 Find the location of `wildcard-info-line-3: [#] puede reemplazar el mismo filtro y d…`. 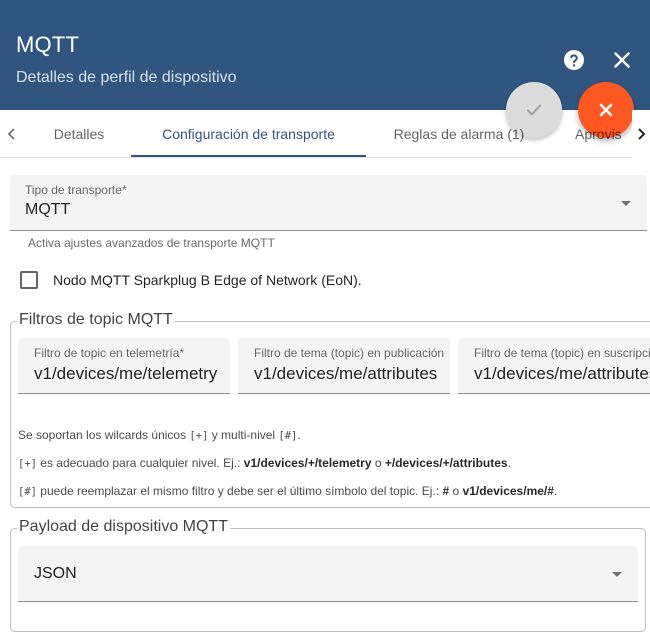

wildcard-info-line-3: [#] puede reemplazar el mismo filtro y d… is located at coordinates (287, 491).